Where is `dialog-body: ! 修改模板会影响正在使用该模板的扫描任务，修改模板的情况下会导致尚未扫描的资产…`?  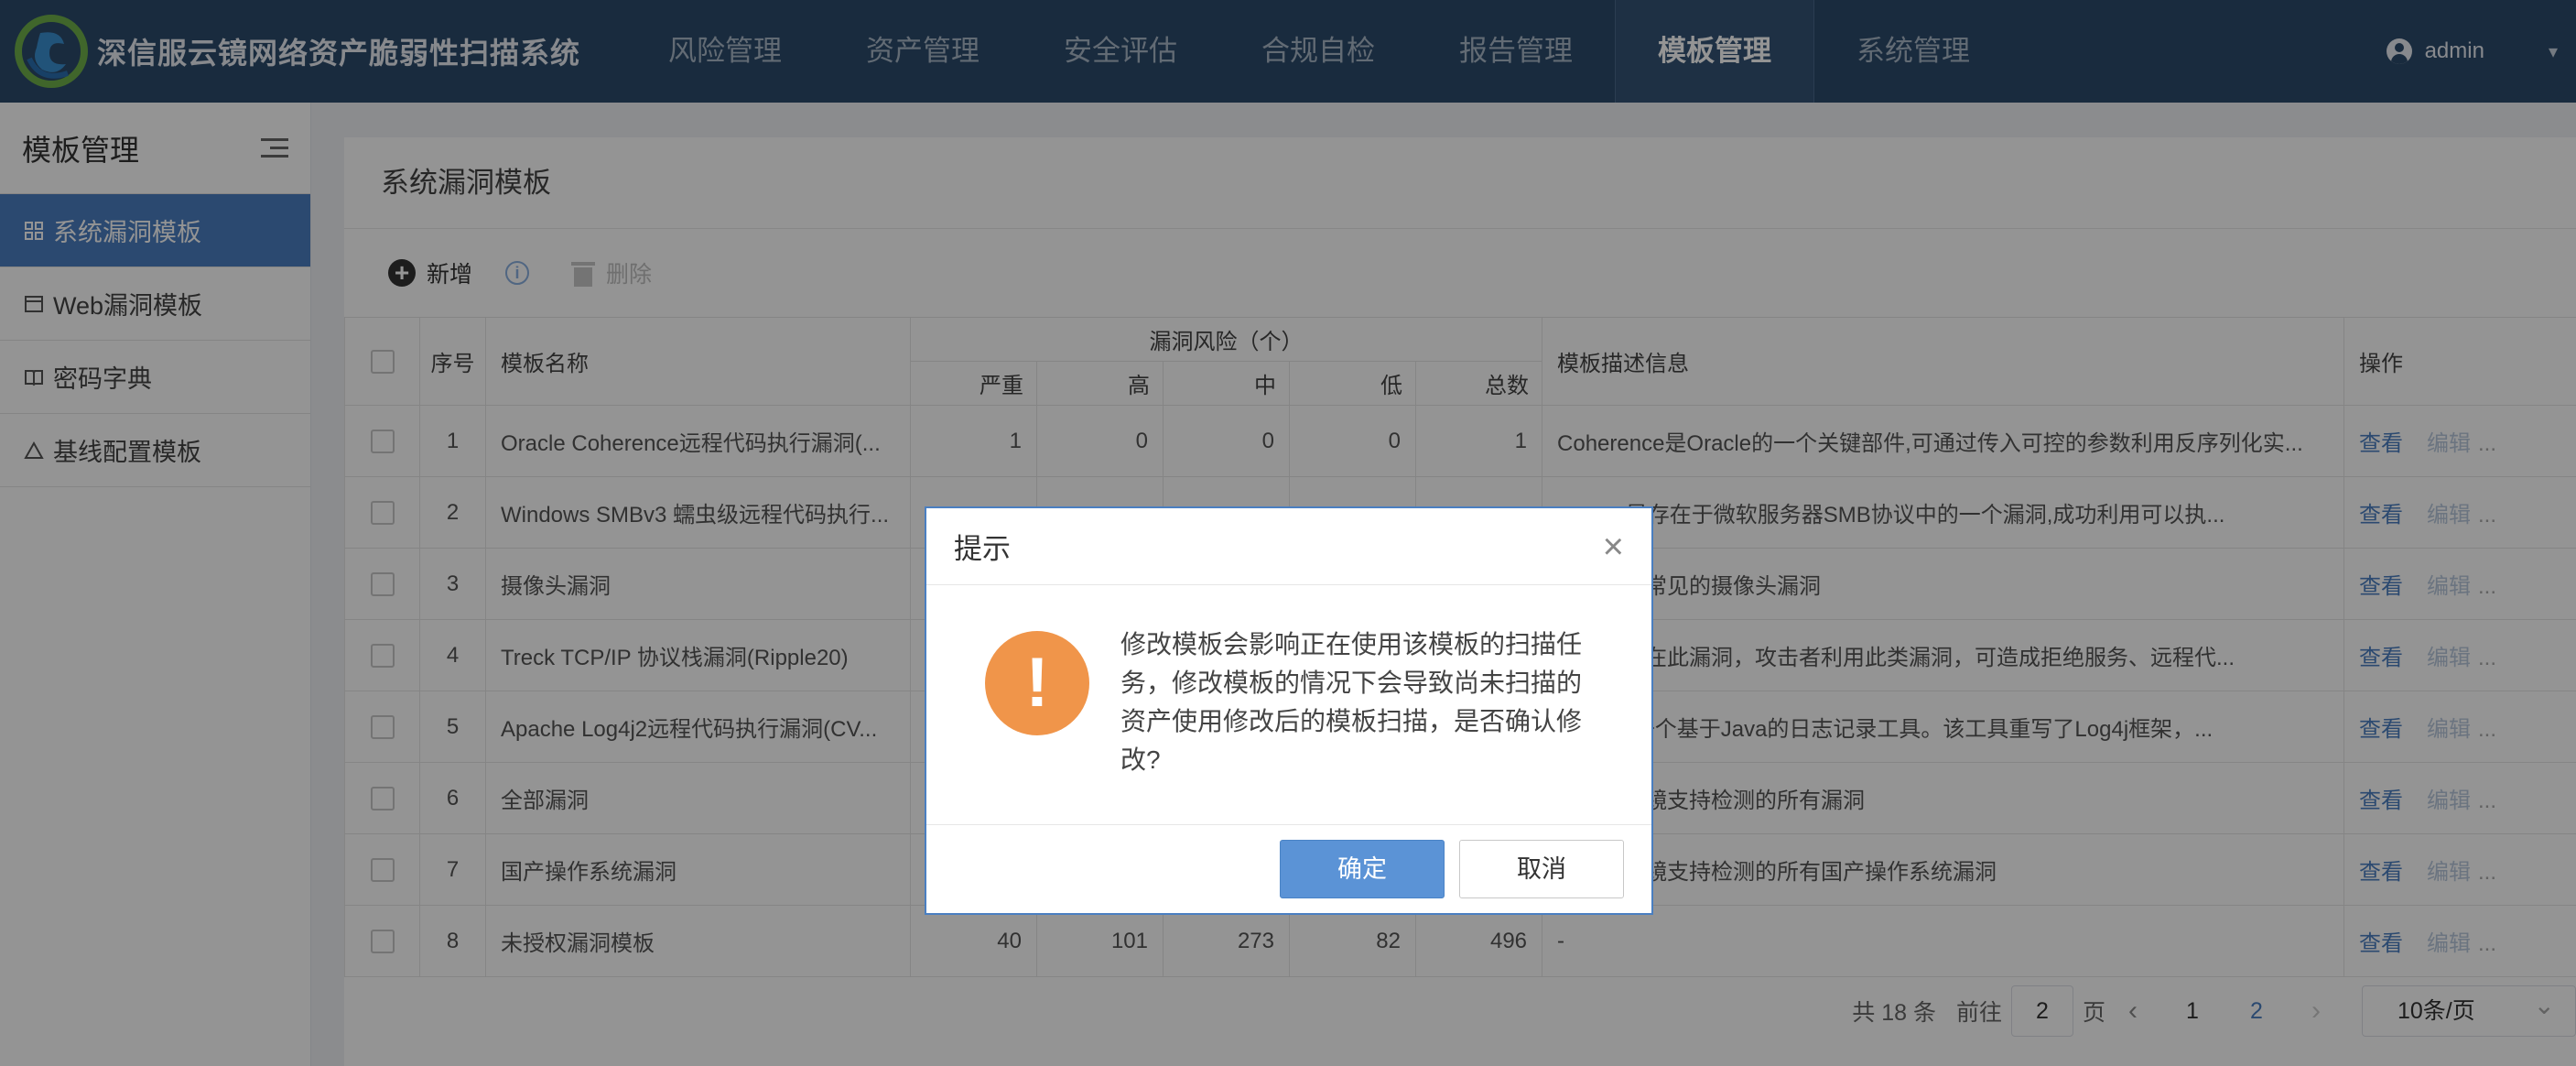
dialog-body: ! 修改模板会影响正在使用该模板的扫描任务，修改模板的情况下会导致尚未扫描的资产… is located at coordinates (1289, 705).